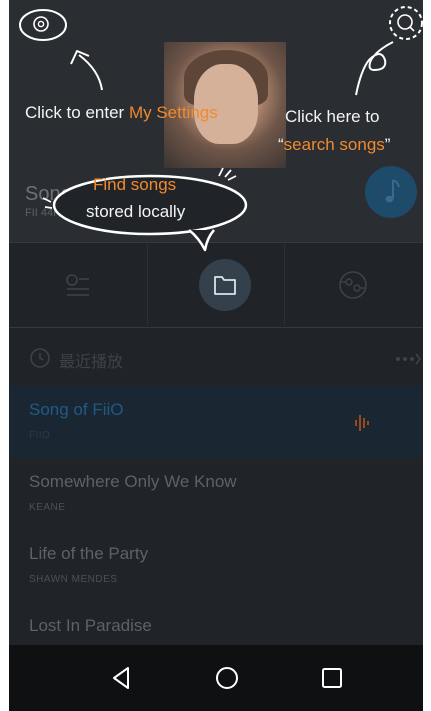  What do you see at coordinates (77, 112) in the screenshot?
I see `settings-tip-prefix: Click to enter` at bounding box center [77, 112].